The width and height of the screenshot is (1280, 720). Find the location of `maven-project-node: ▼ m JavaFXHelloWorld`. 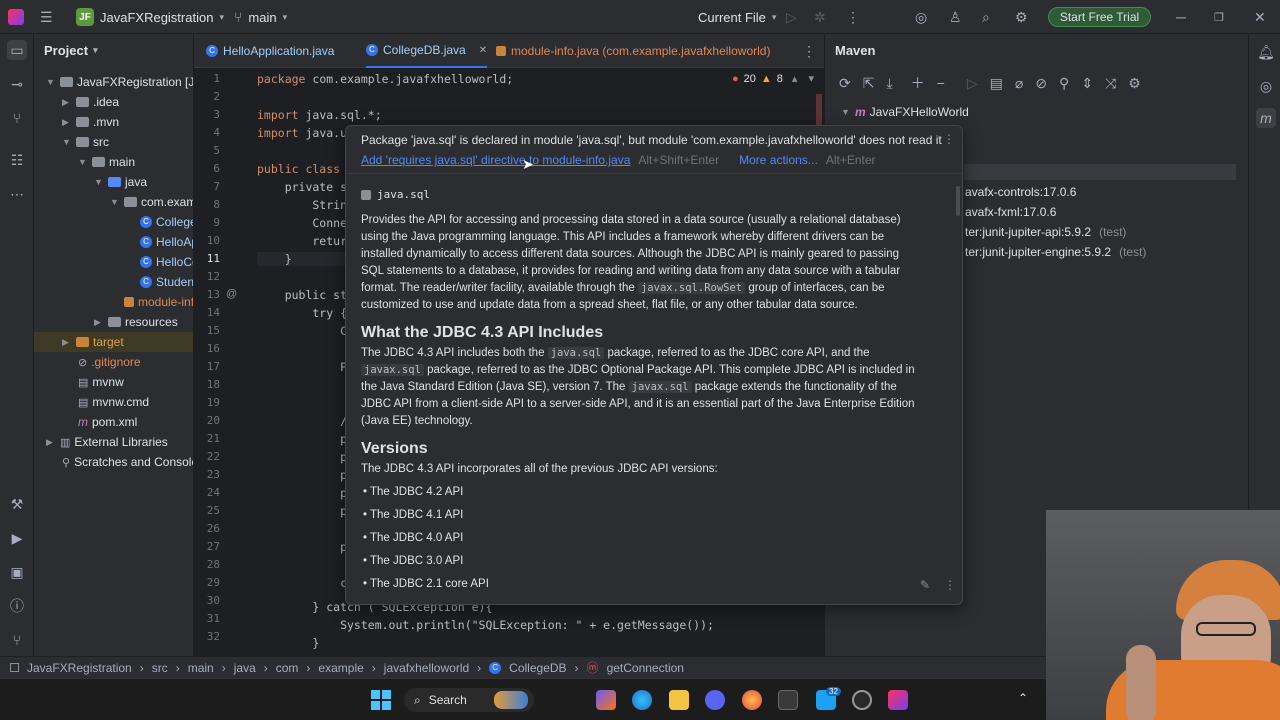

maven-project-node: ▼ m JavaFXHelloWorld is located at coordinates (905, 112).